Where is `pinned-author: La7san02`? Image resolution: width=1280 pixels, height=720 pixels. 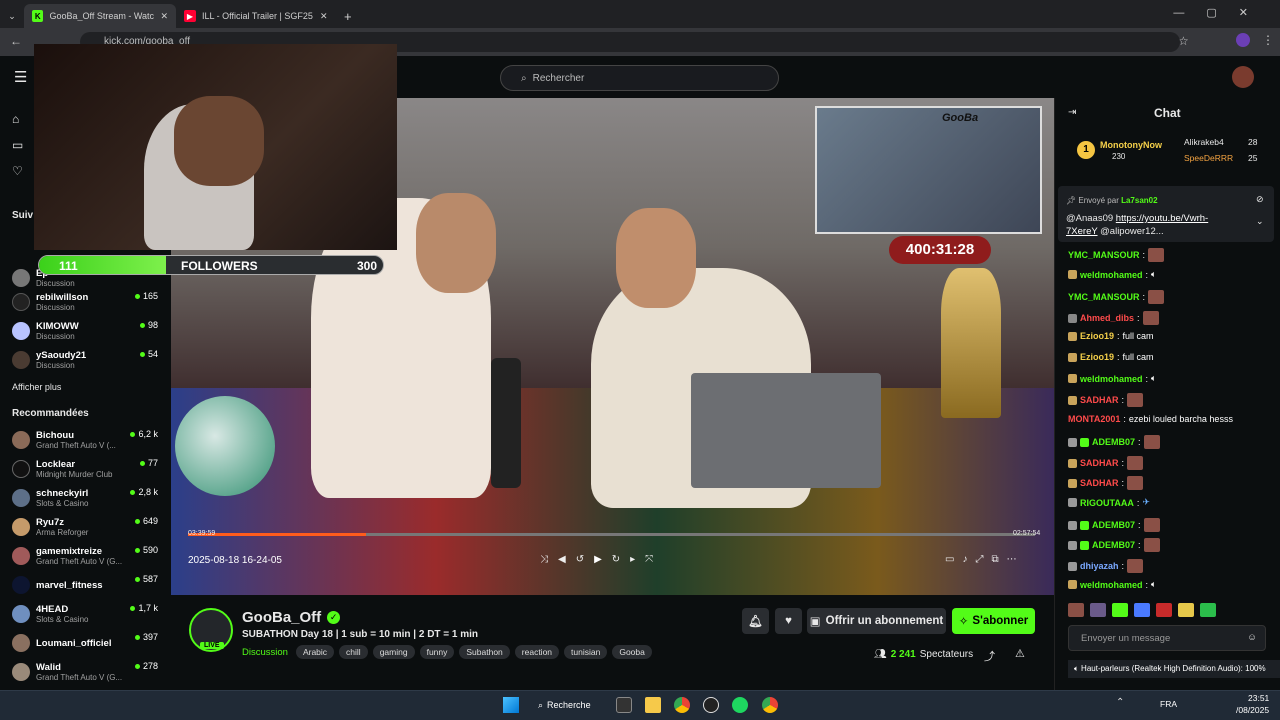 pinned-author: La7san02 is located at coordinates (1139, 200).